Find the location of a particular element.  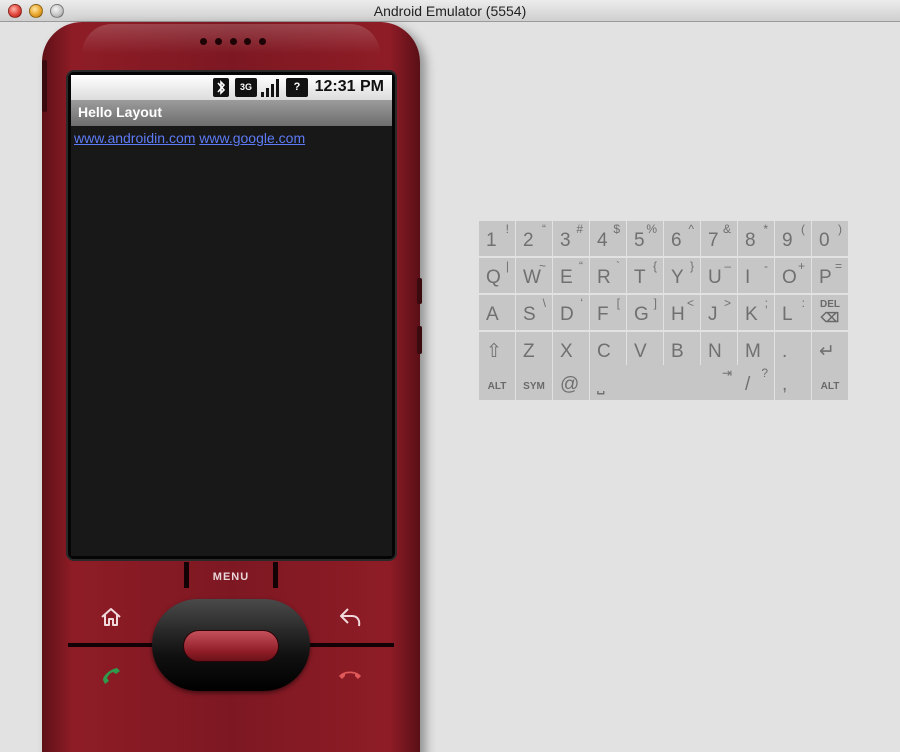

key-label: , is located at coordinates (785, 384).